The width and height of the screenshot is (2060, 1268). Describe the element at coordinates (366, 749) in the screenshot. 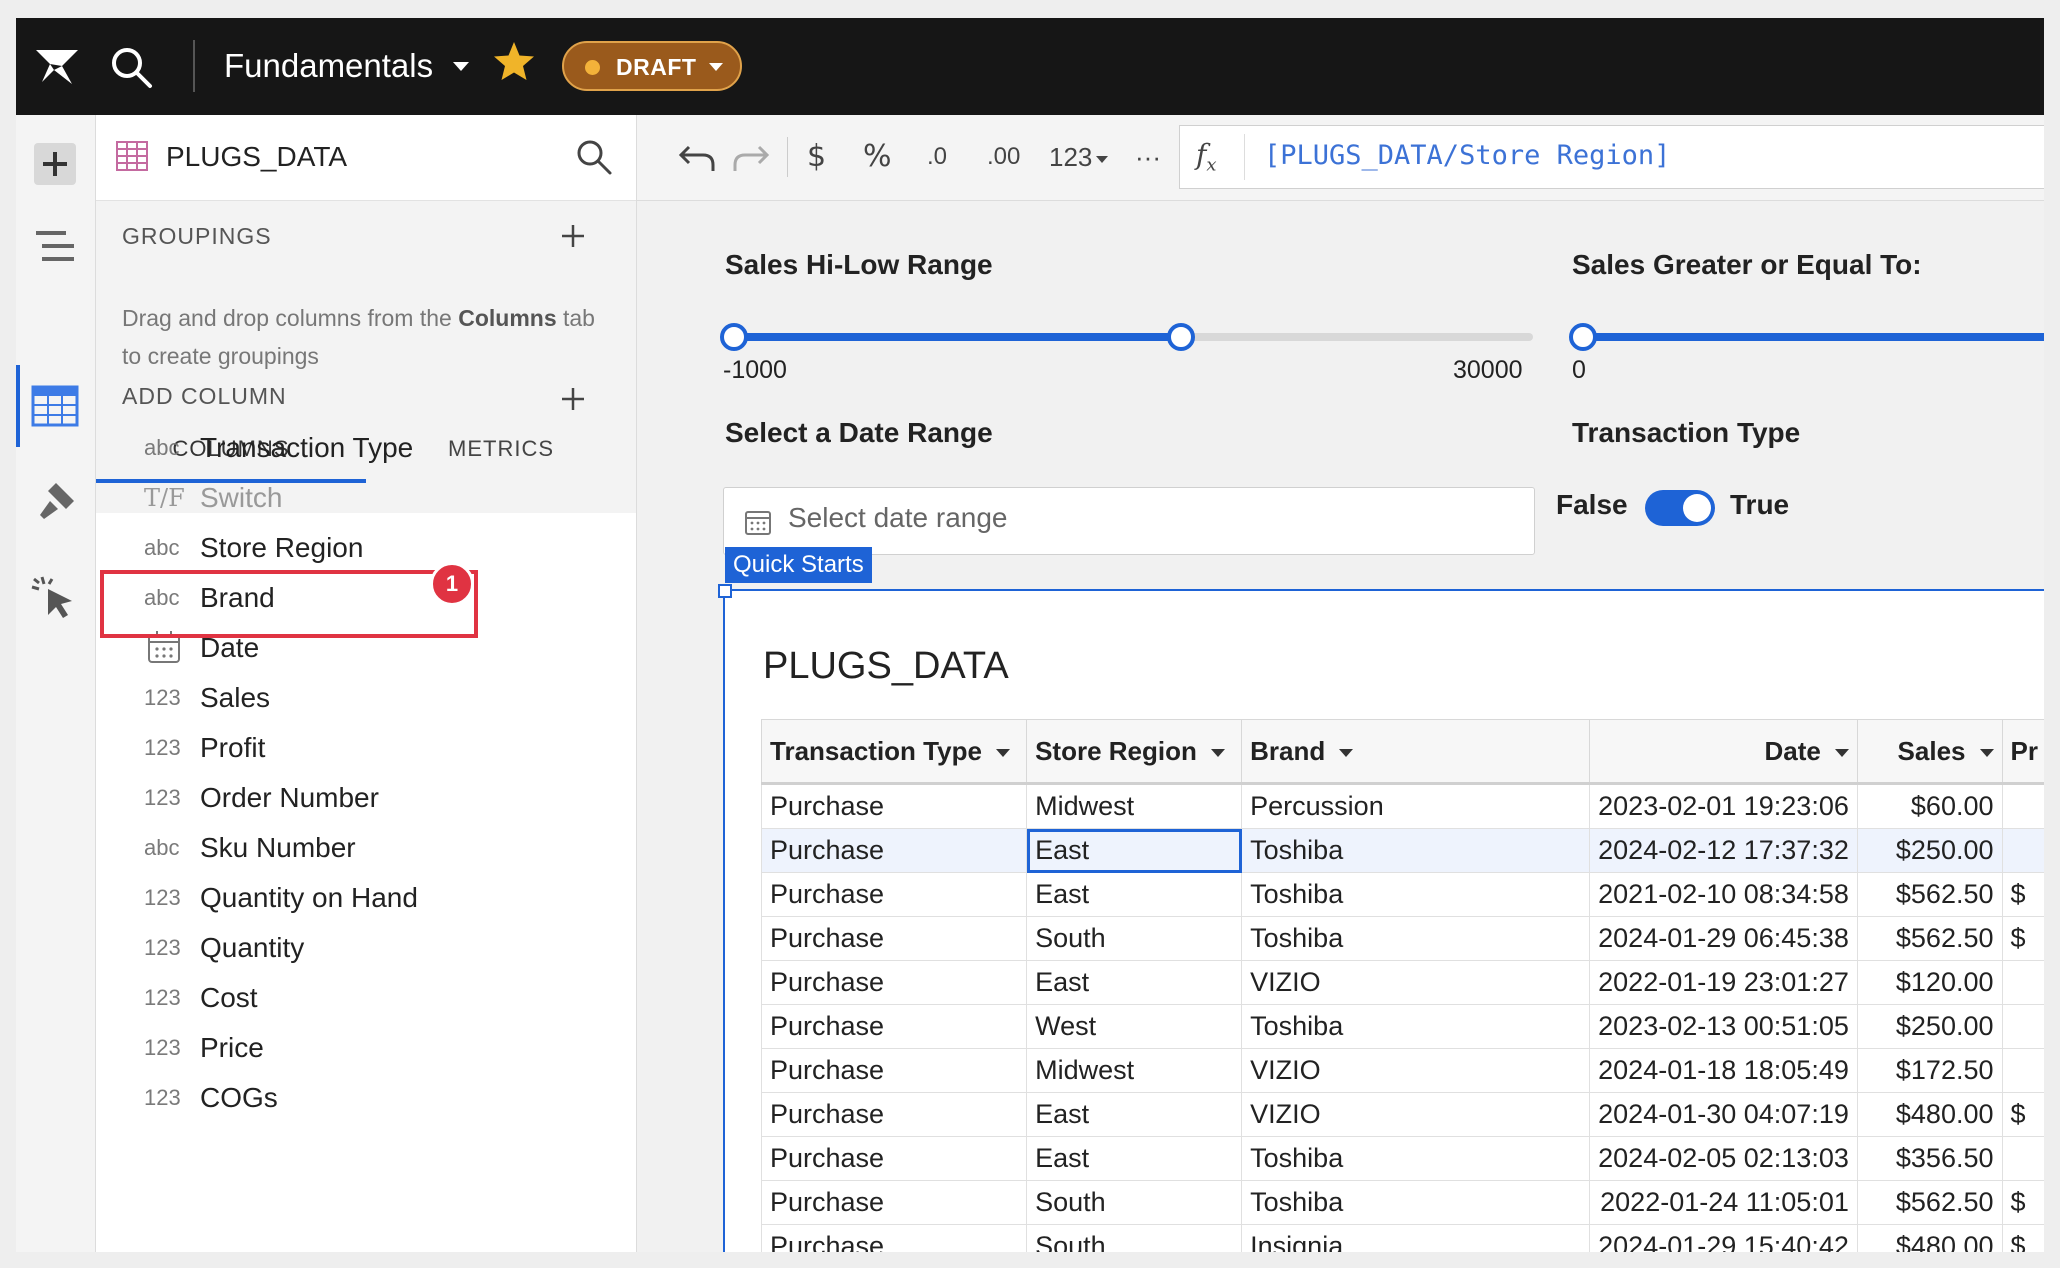

I see `column-item: 123 Profit` at that location.